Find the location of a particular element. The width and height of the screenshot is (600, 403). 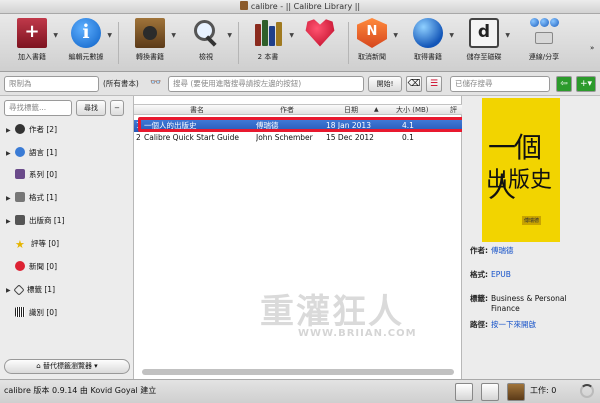

tag-item-publishers: ▶ 出版商 [1] is located at coordinates (35, 221).